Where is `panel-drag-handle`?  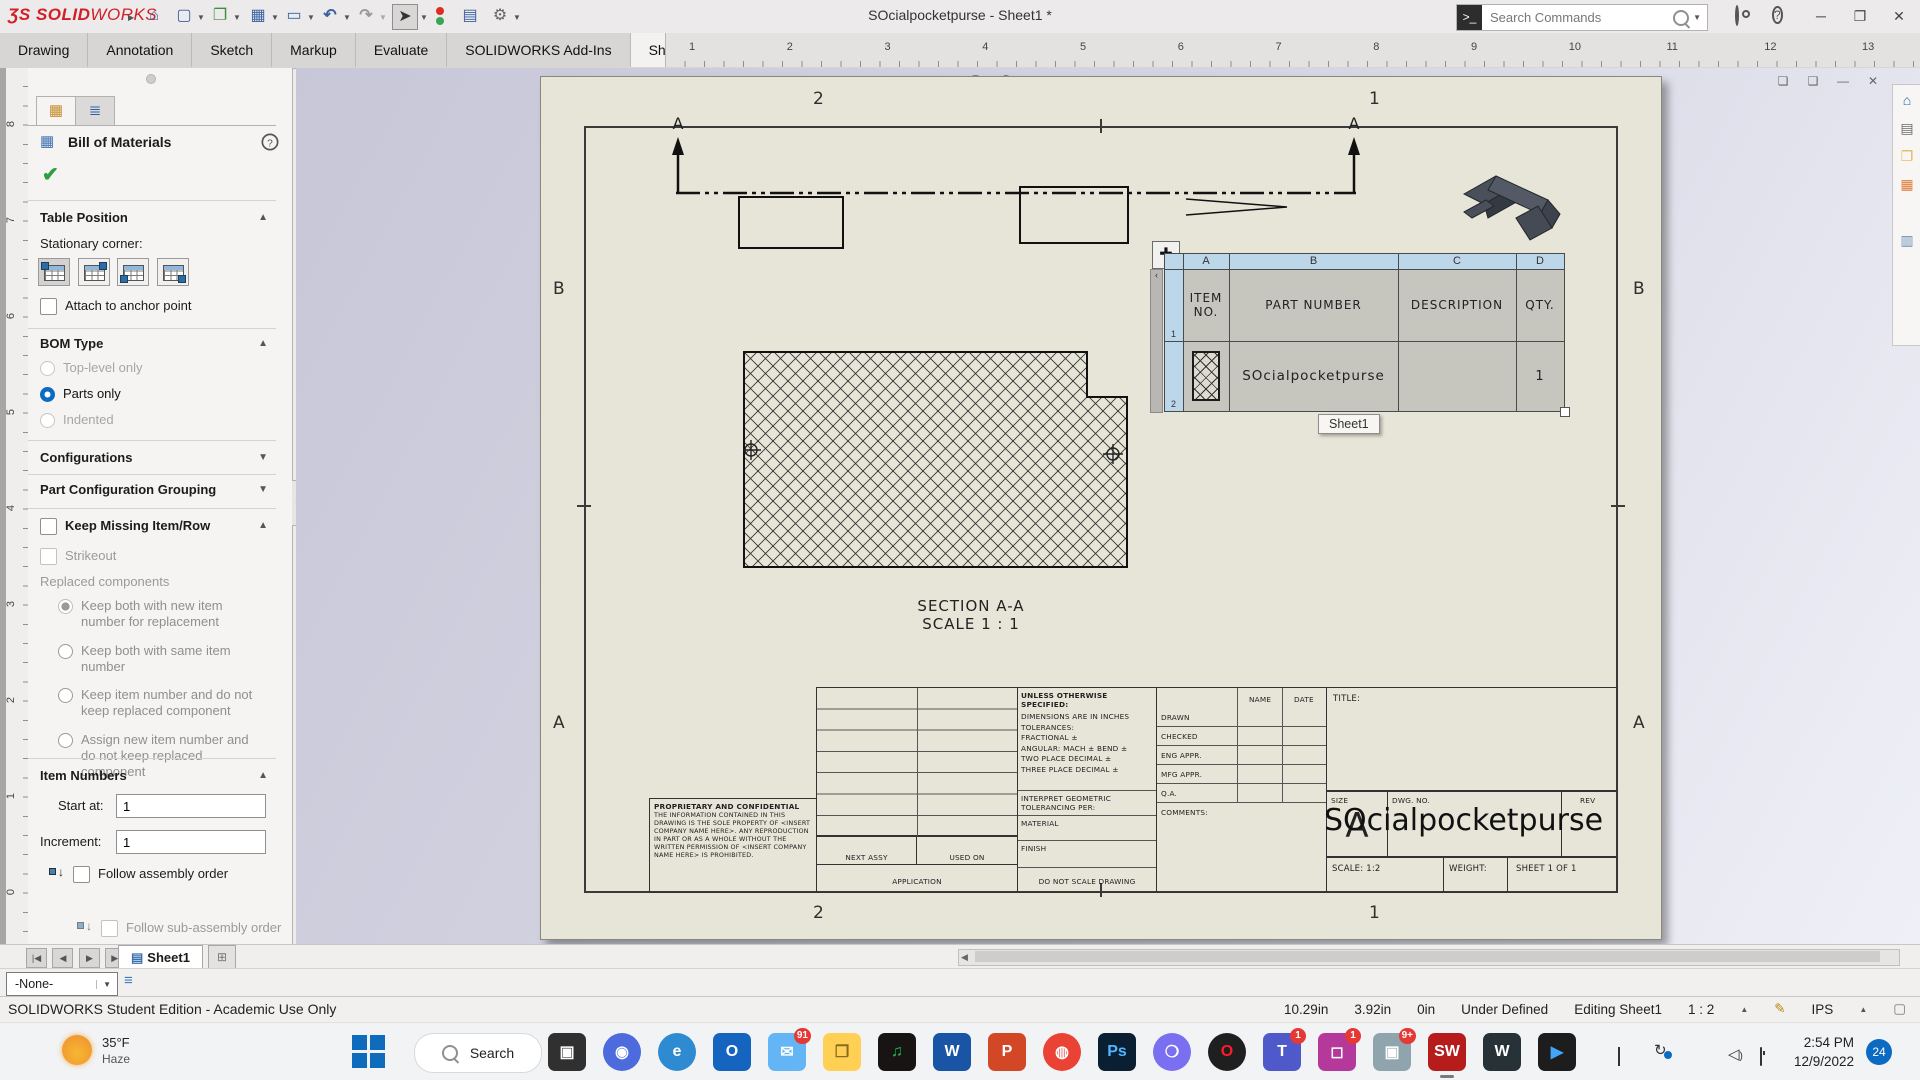 panel-drag-handle is located at coordinates (151, 79).